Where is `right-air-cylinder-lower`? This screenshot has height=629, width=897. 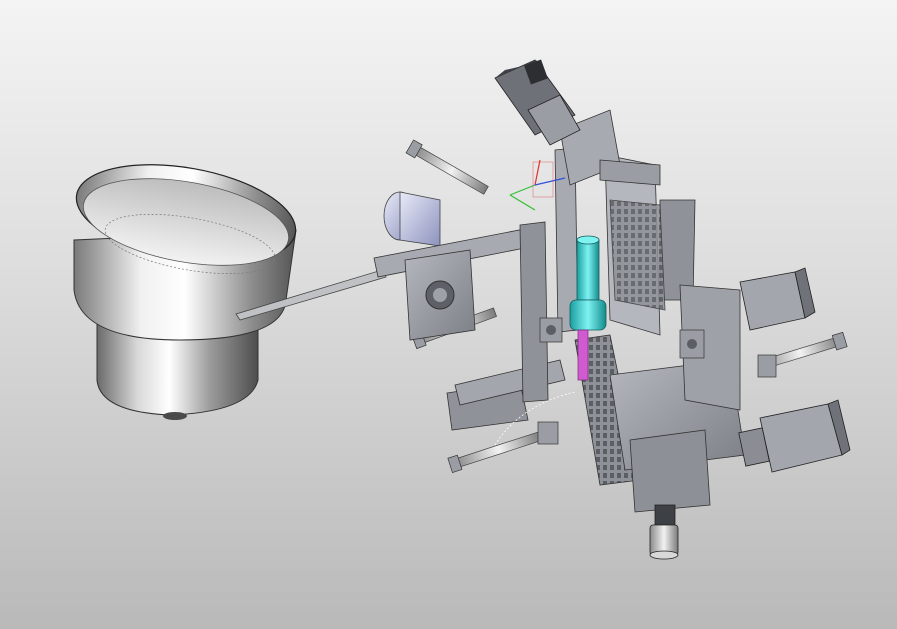 right-air-cylinder-lower is located at coordinates (794, 436).